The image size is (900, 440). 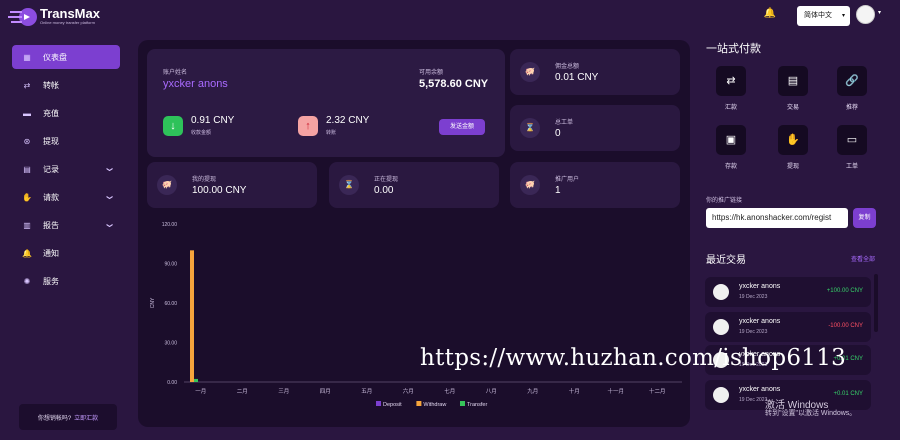 What do you see at coordinates (66, 197) in the screenshot?
I see `sidebar-item-5: ✋ 请款 ❯` at bounding box center [66, 197].